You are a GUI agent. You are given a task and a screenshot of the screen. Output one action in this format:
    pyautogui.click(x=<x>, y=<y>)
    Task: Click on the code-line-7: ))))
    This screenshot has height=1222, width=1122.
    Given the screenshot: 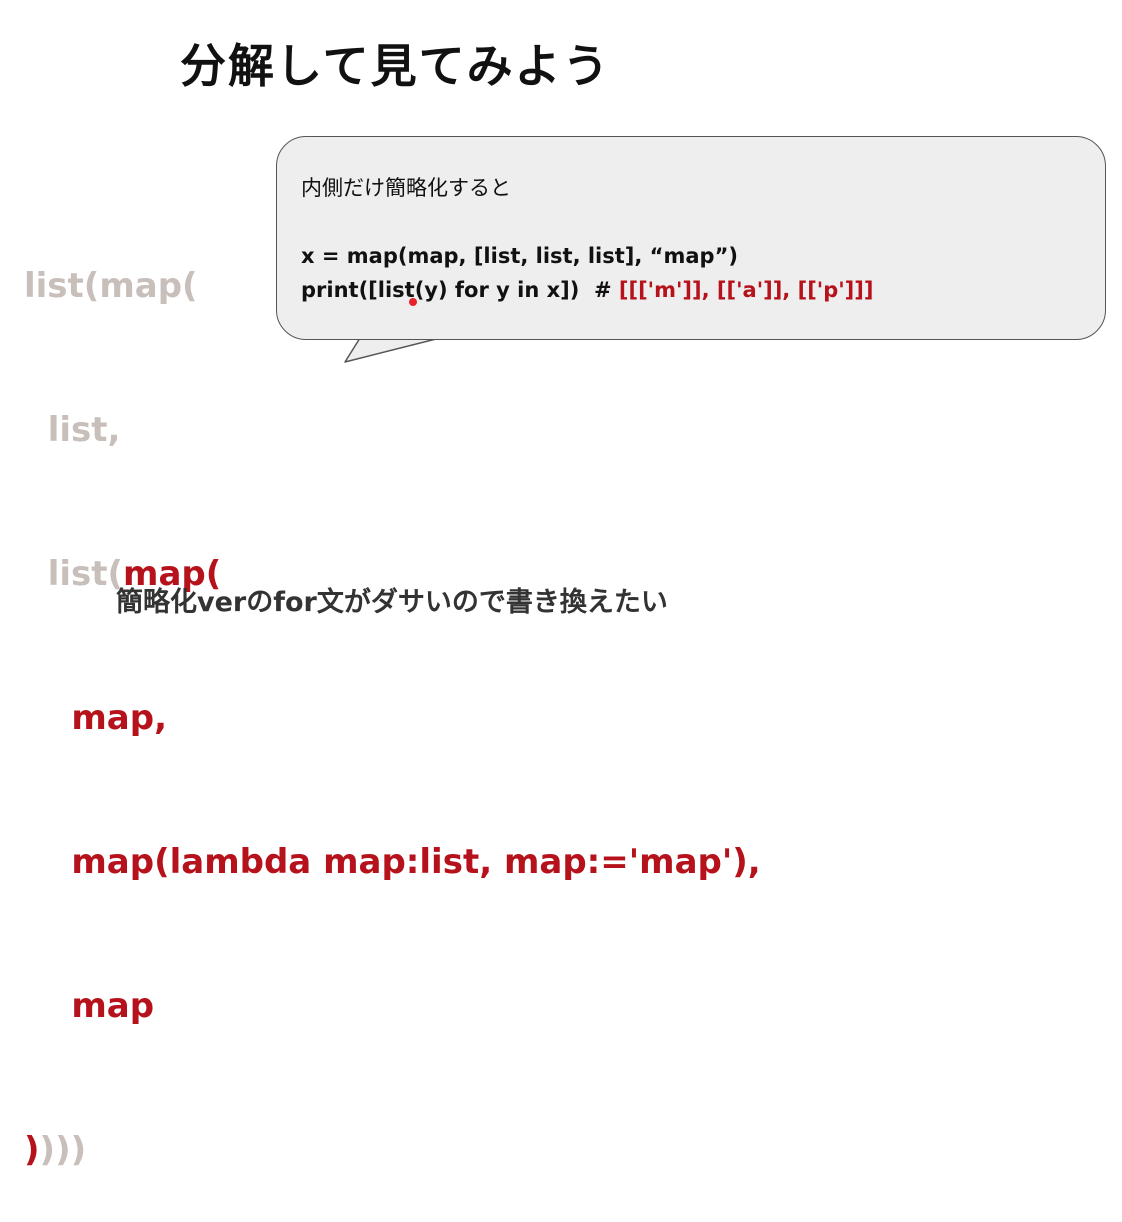 What is the action you would take?
    pyautogui.click(x=392, y=1150)
    